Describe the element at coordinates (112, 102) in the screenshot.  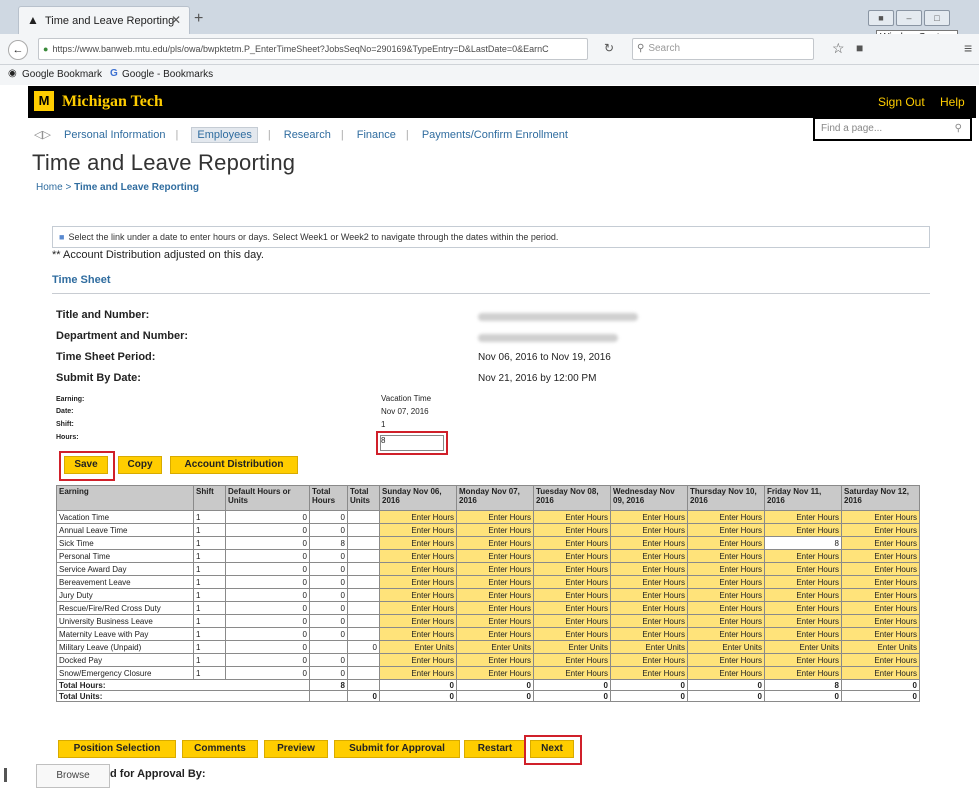
I see `brand-name: Michigan Tech` at that location.